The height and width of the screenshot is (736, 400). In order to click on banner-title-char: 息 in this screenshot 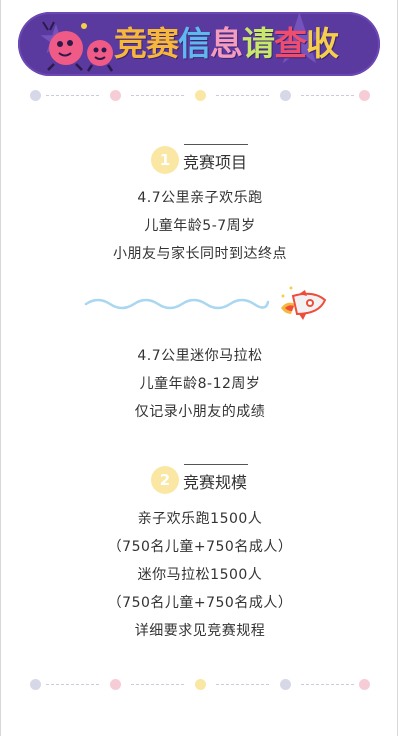, I will do `click(226, 43)`.